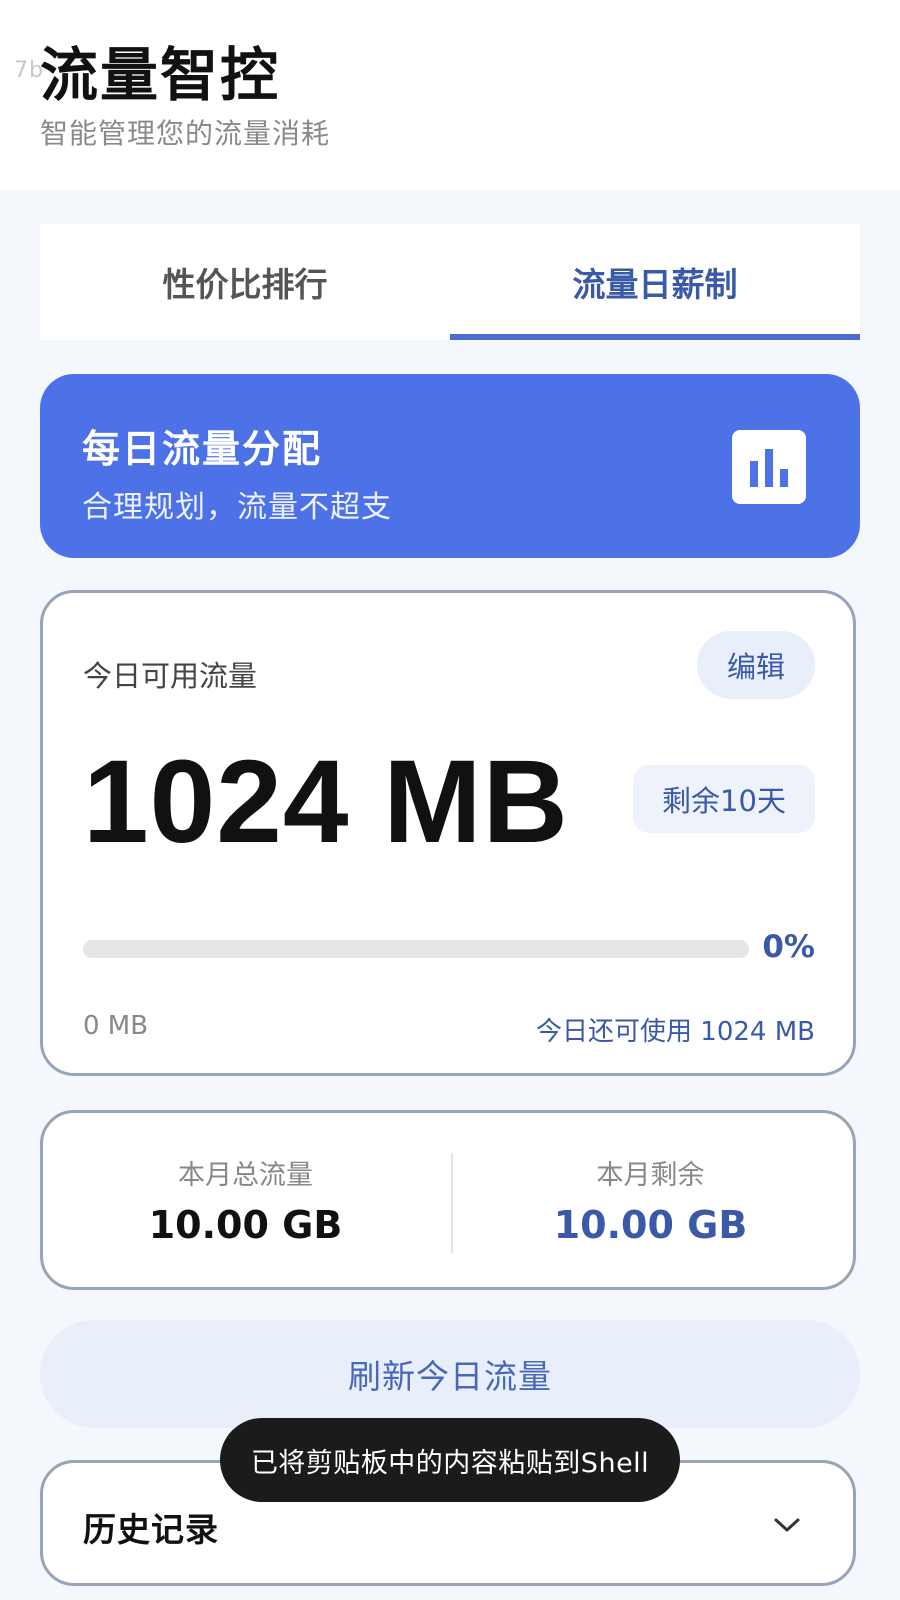  Describe the element at coordinates (650, 1200) in the screenshot. I see `monthly-remaining: 本月剩余 10.00 GB` at that location.